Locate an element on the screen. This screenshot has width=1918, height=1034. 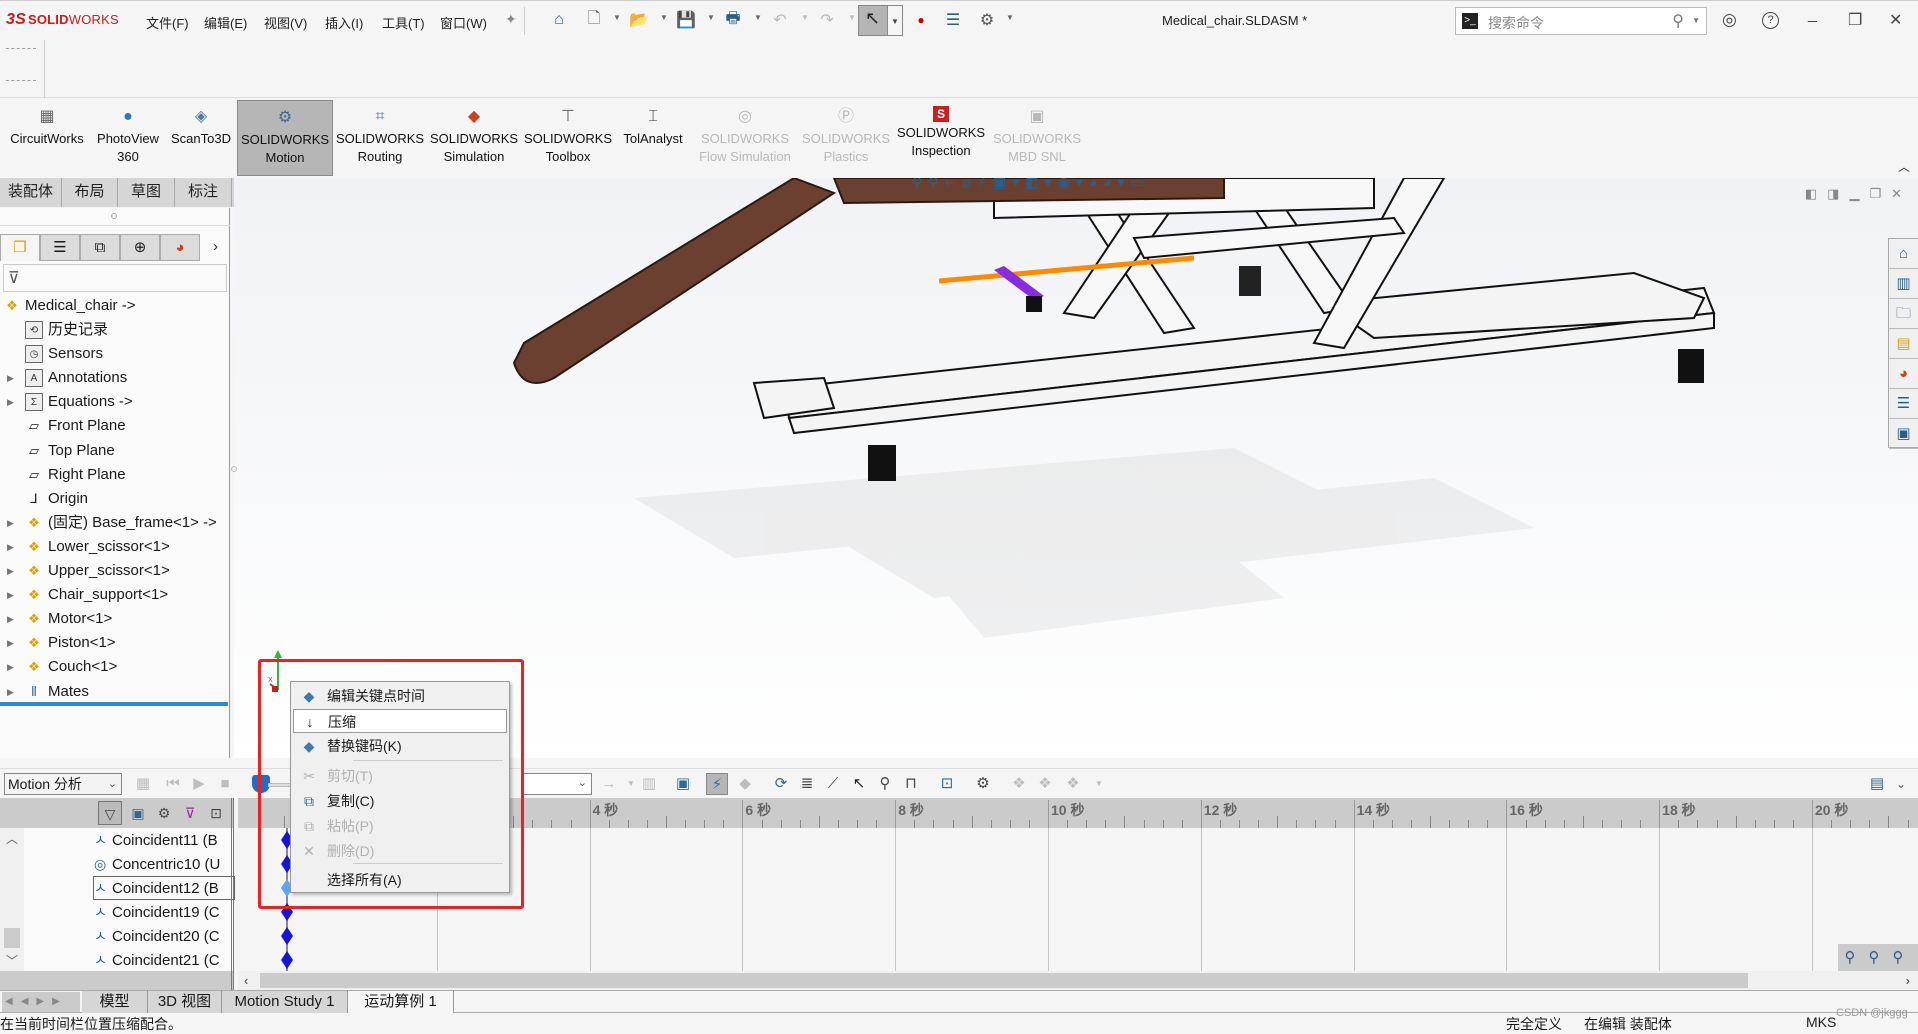
dimxpert-manager-tab: ⊕ is located at coordinates (140, 247).